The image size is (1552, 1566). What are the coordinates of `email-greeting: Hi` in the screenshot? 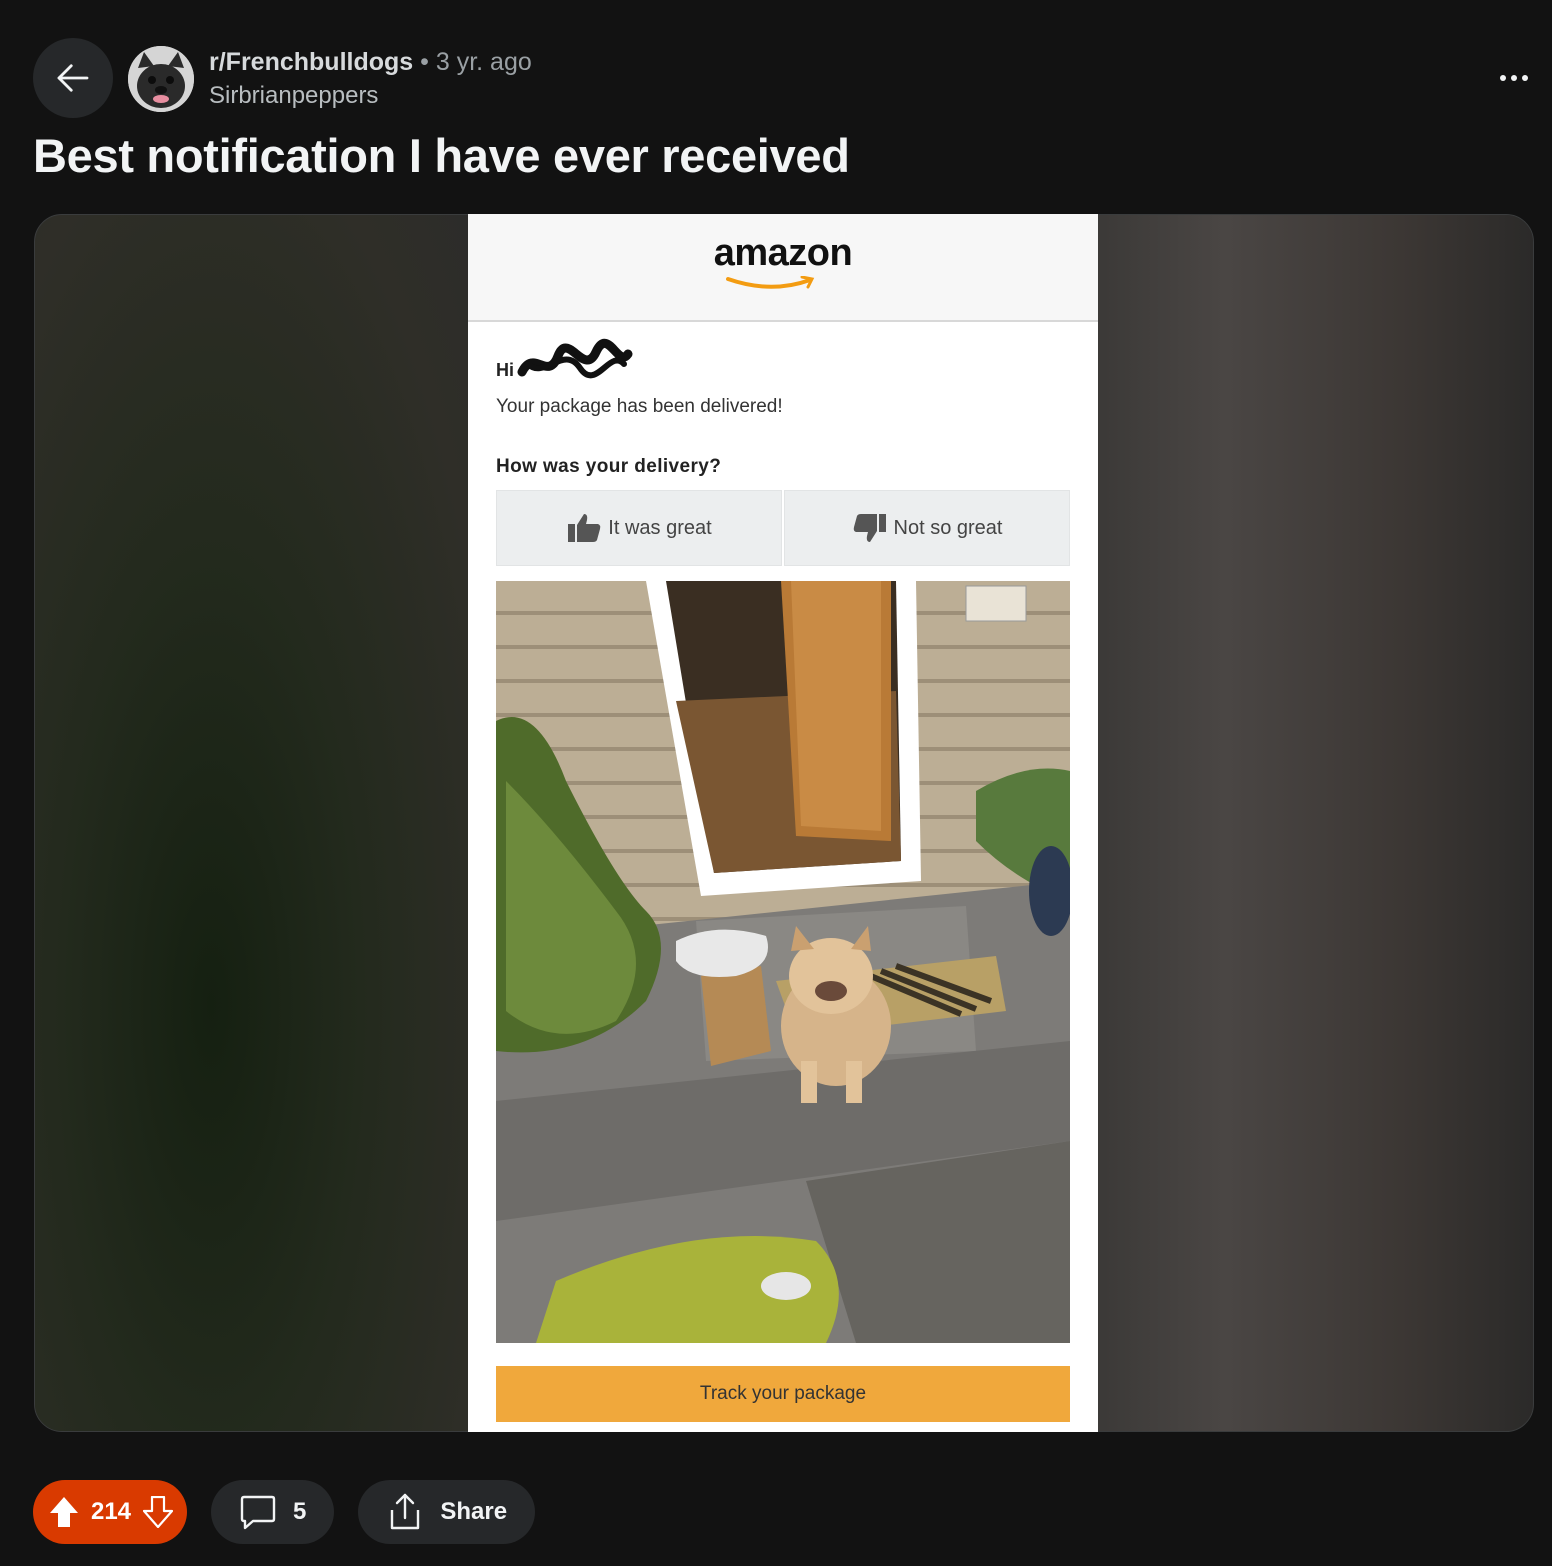 It's located at (505, 370).